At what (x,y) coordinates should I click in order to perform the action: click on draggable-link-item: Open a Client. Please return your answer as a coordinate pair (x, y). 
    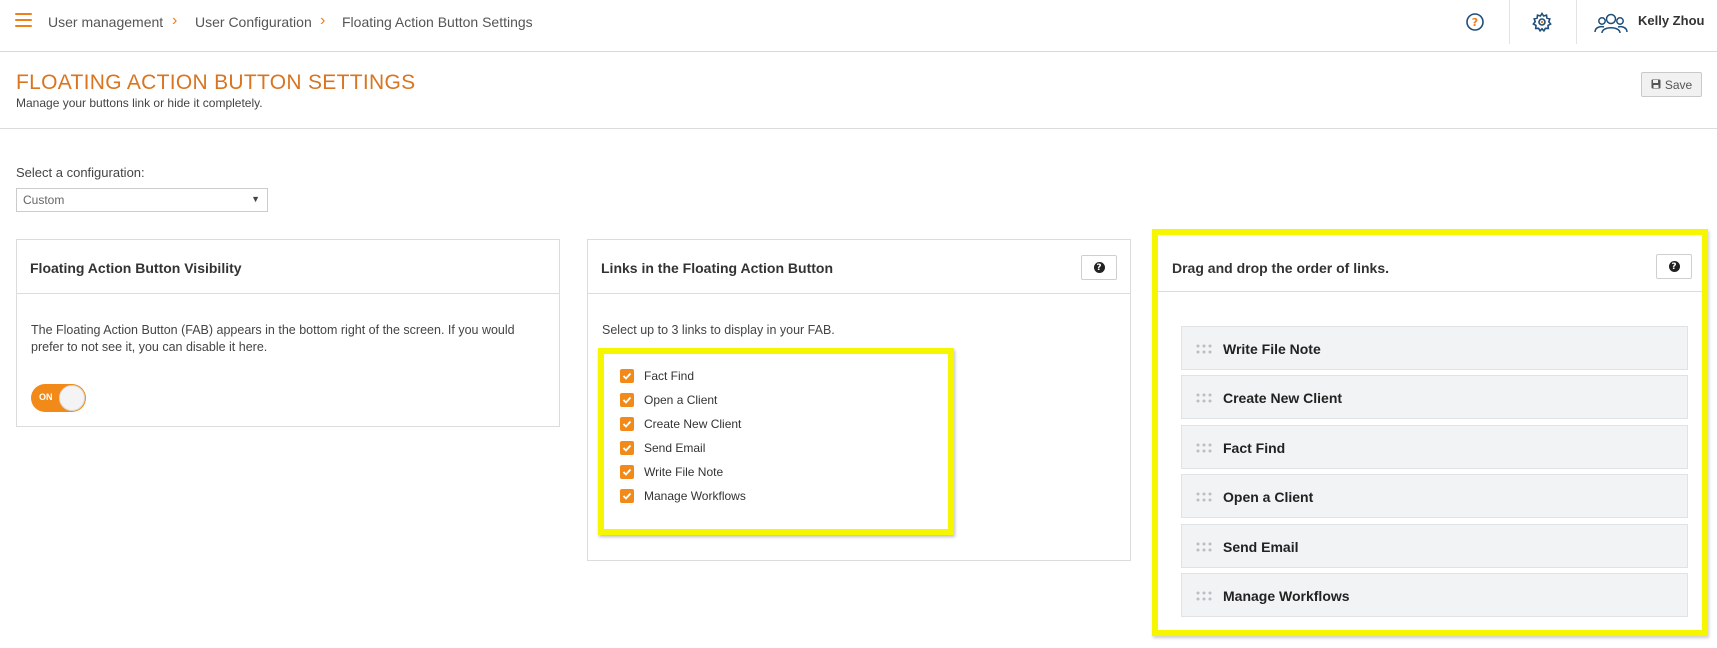
    Looking at the image, I should click on (1434, 496).